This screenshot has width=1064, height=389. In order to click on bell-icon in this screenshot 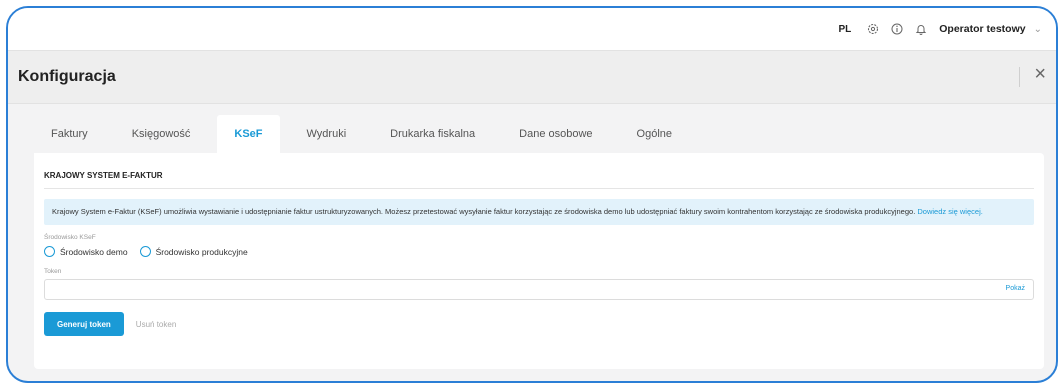, I will do `click(921, 29)`.